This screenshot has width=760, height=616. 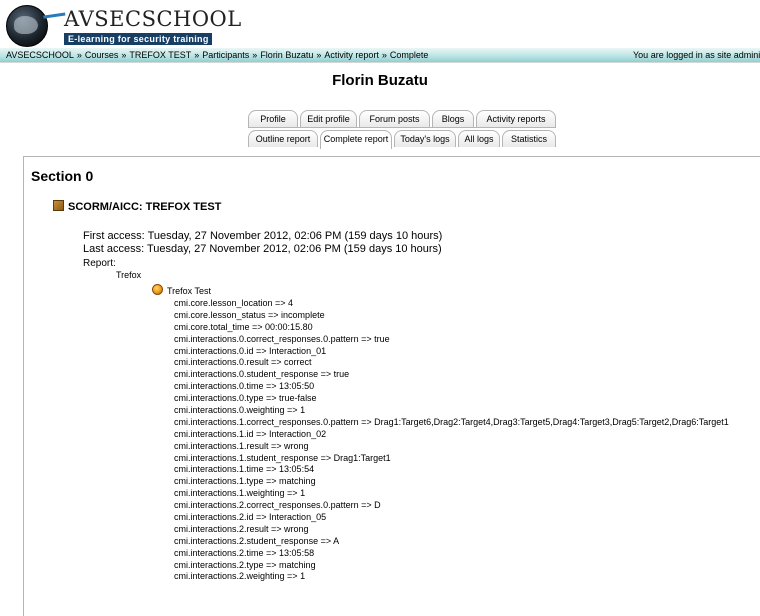 What do you see at coordinates (160, 55) in the screenshot?
I see `breadcrumb-course-link: TREFOX TEST` at bounding box center [160, 55].